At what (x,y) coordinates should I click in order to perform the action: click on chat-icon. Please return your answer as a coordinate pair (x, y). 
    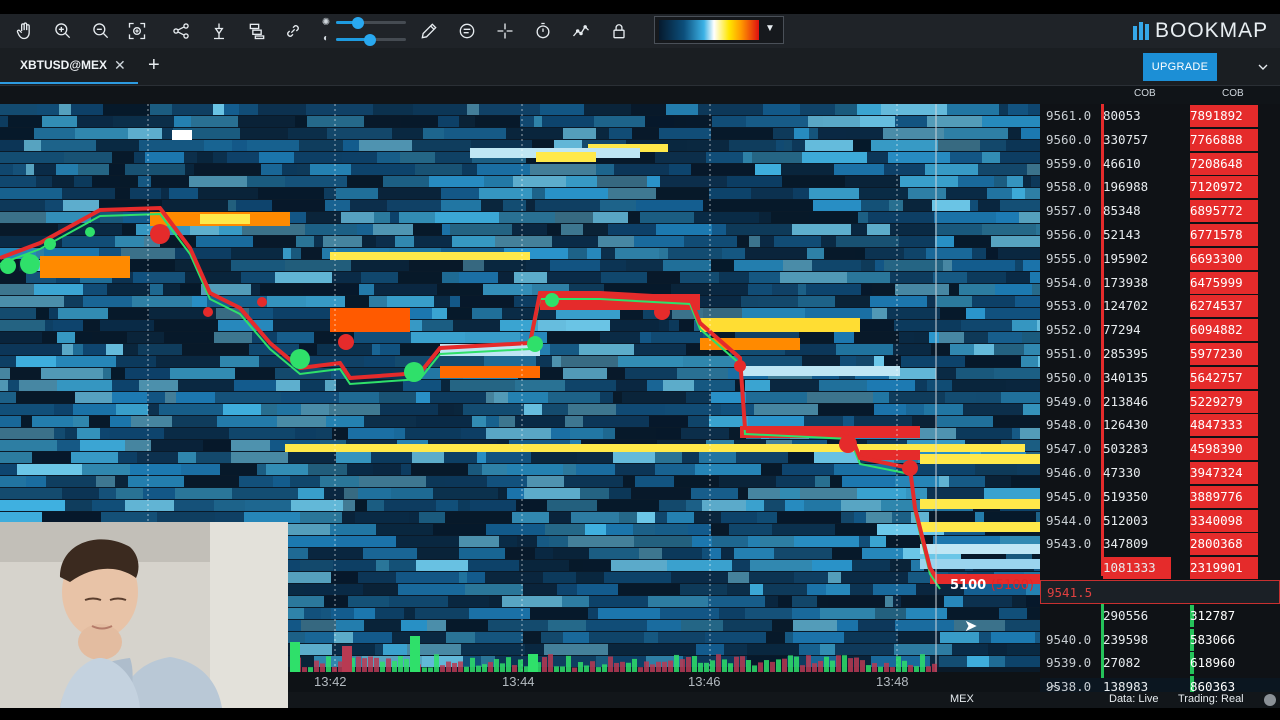
    Looking at the image, I should click on (467, 31).